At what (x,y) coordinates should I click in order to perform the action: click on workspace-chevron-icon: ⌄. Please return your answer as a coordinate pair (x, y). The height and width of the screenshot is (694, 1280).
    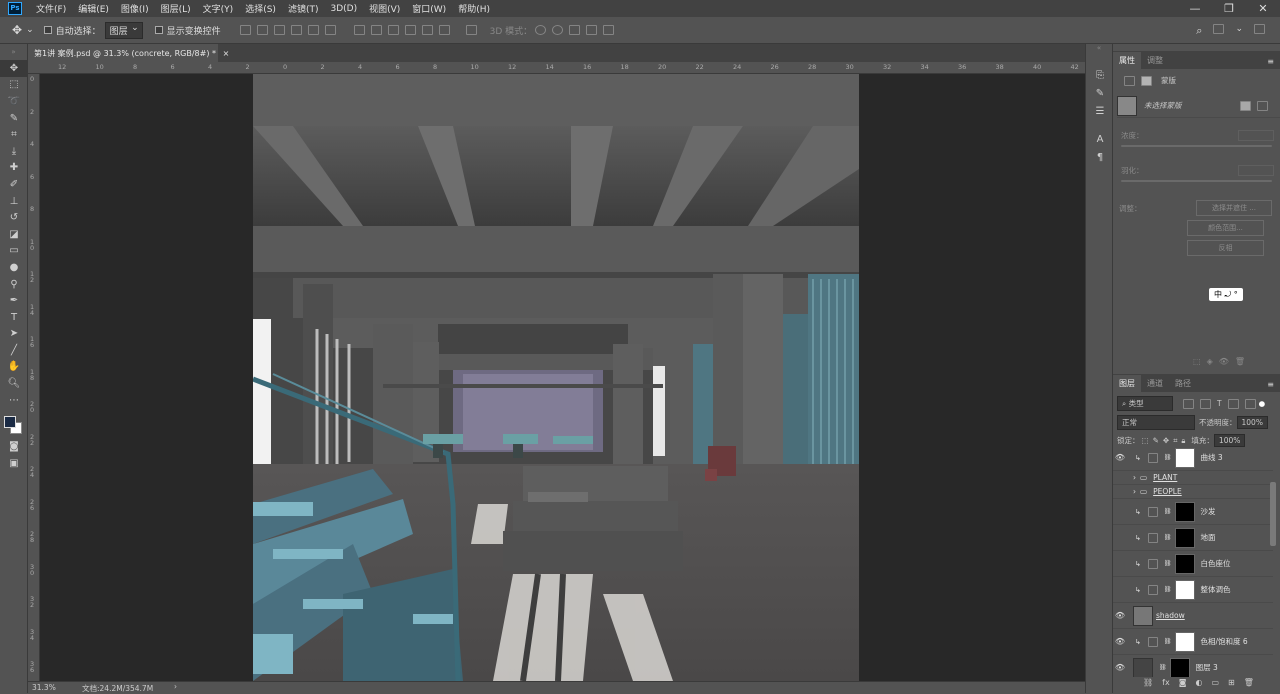
    Looking at the image, I should click on (1239, 31).